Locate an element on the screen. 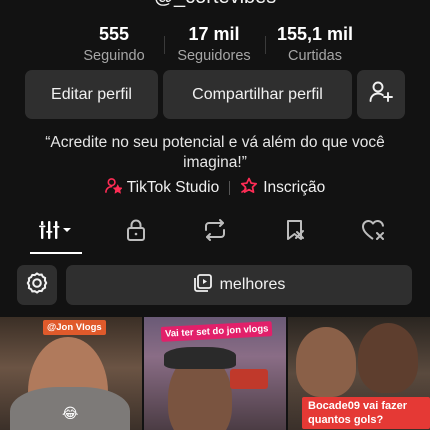 The width and height of the screenshot is (430, 430). thumbnail-cap-image is located at coordinates (200, 358).